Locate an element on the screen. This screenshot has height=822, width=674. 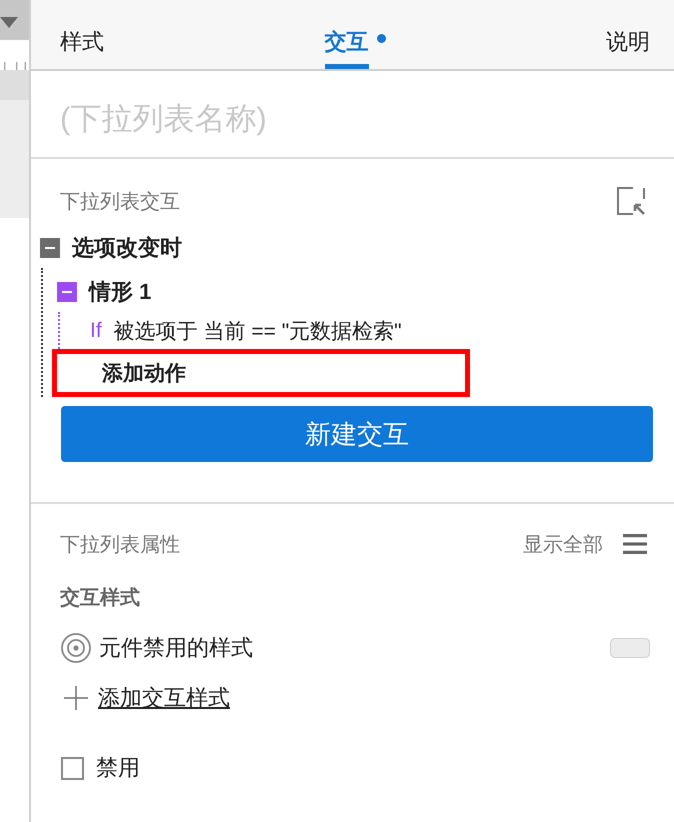
show-all-link: 显示全部 is located at coordinates (563, 544).